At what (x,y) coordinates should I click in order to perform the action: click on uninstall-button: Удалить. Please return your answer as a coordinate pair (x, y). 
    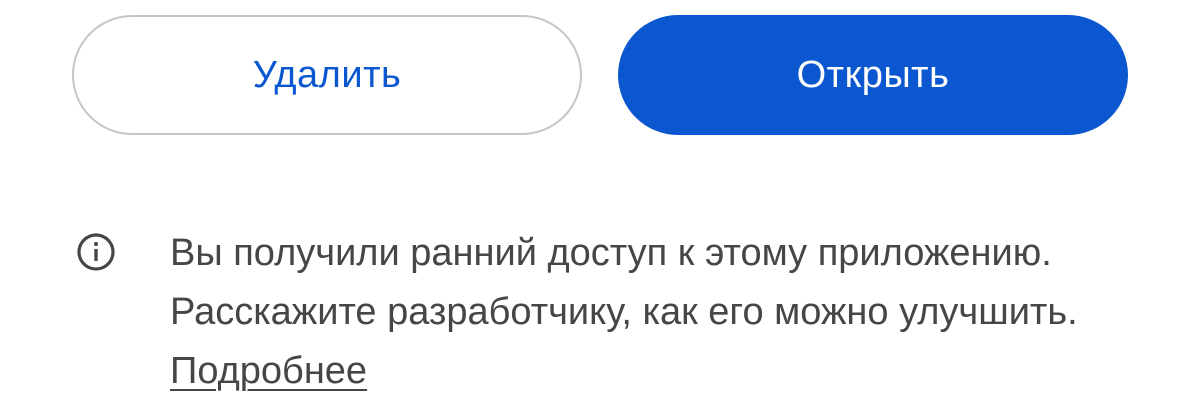
    Looking at the image, I should click on (327, 75).